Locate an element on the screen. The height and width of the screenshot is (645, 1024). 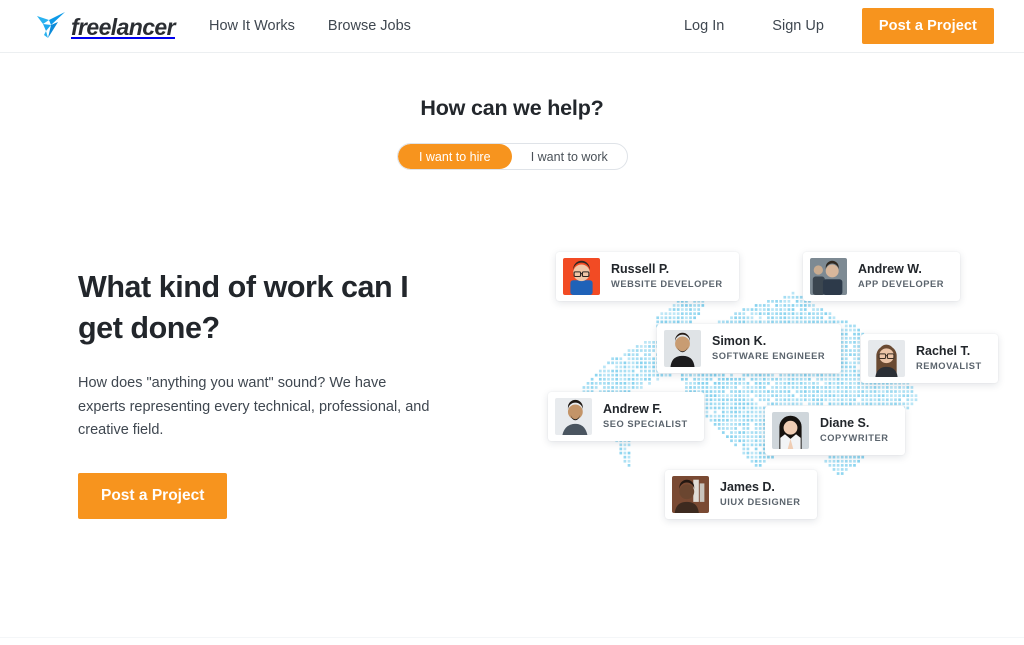
section-divider is located at coordinates (512, 637).